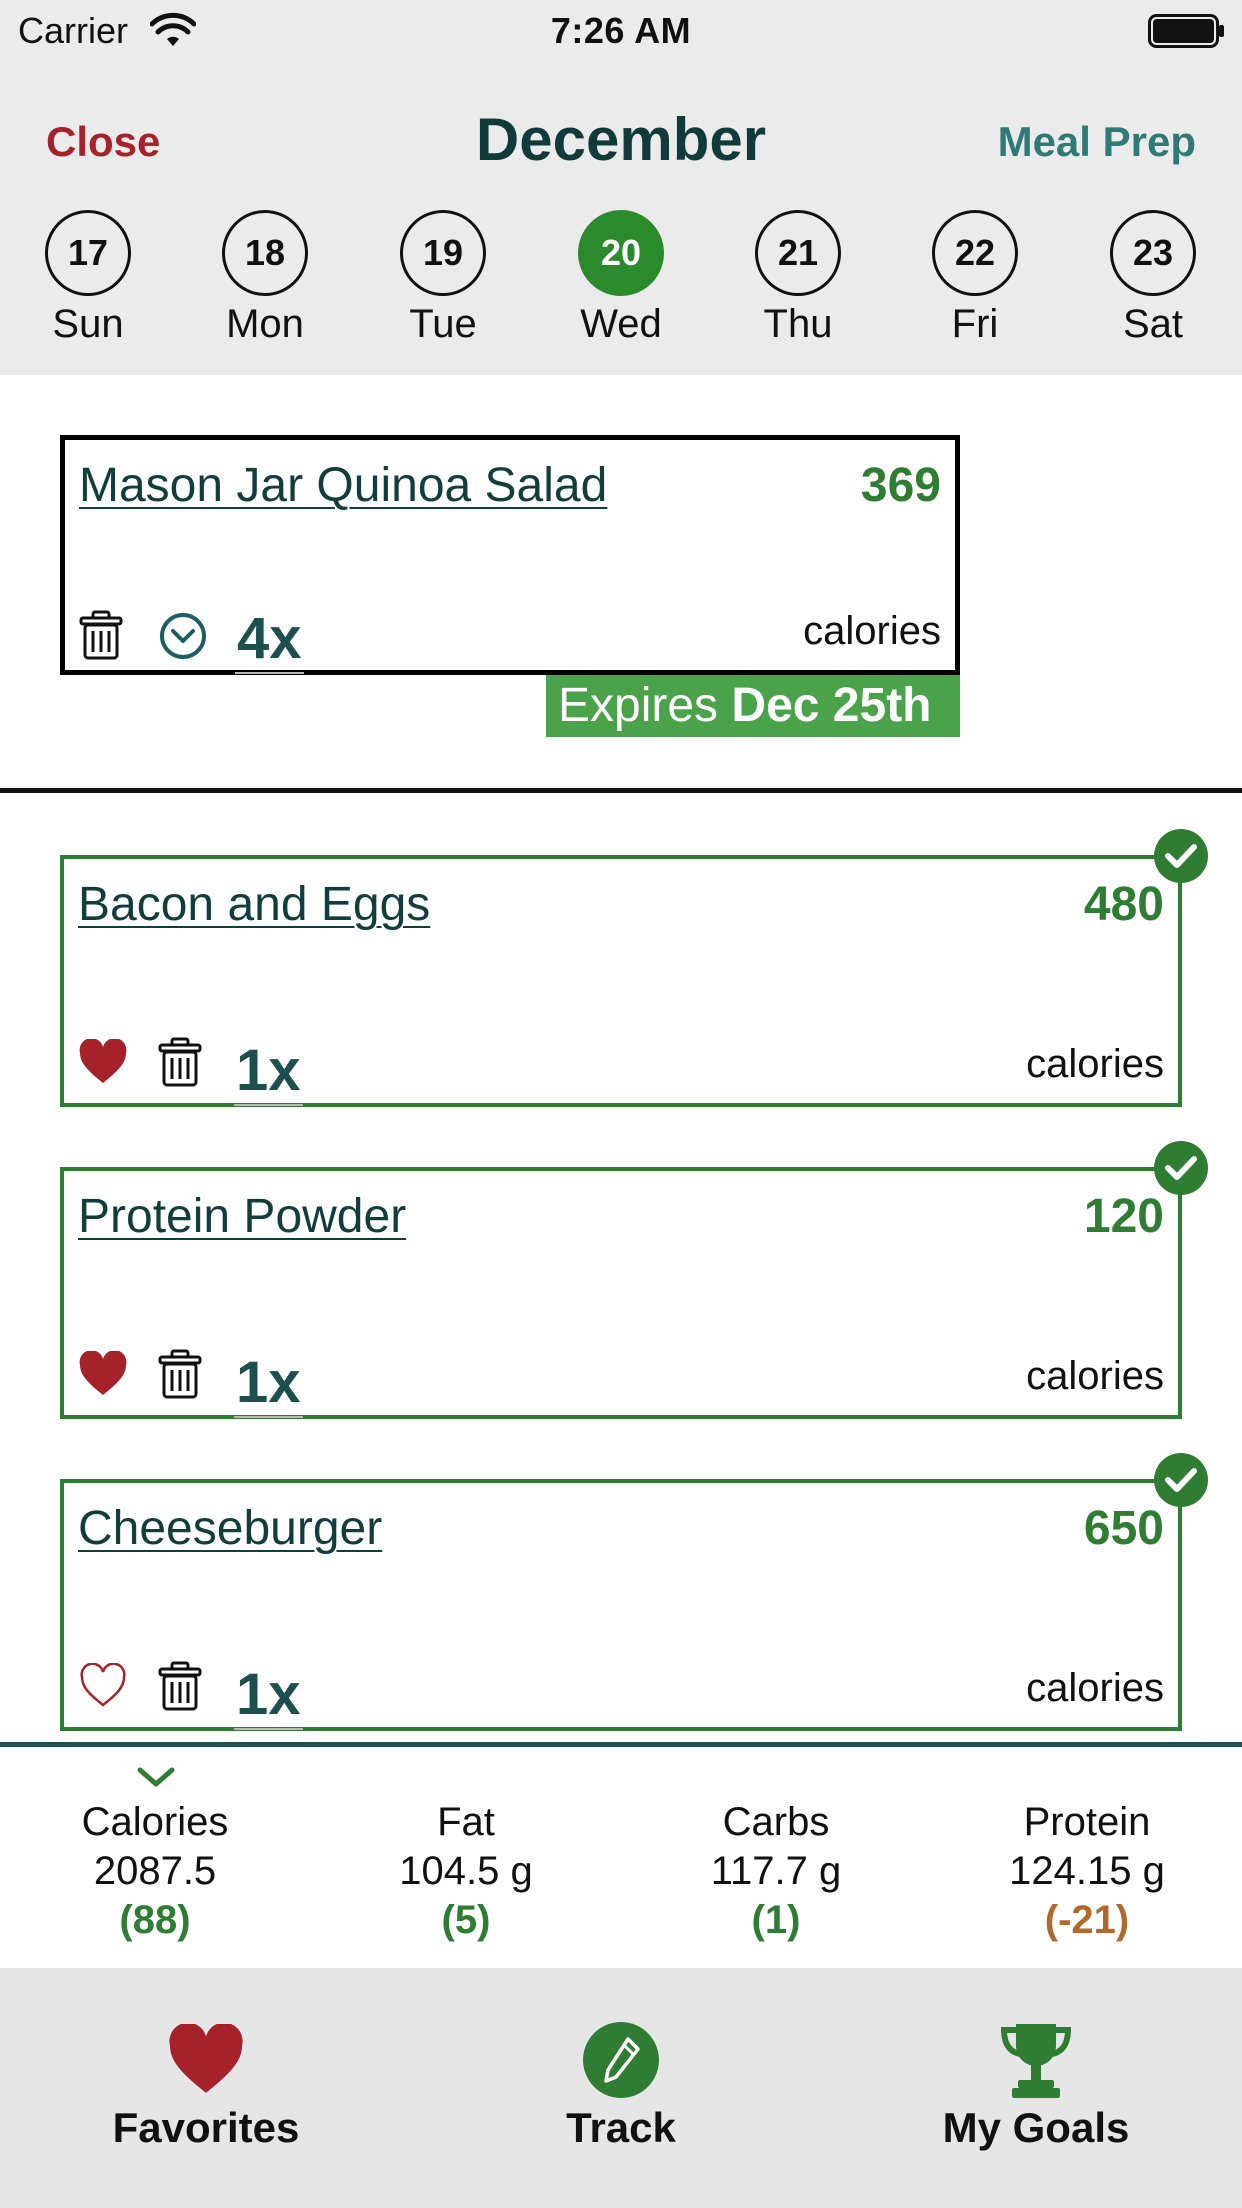 This screenshot has width=1242, height=2208. What do you see at coordinates (900, 485) in the screenshot?
I see `meal-calories: 369` at bounding box center [900, 485].